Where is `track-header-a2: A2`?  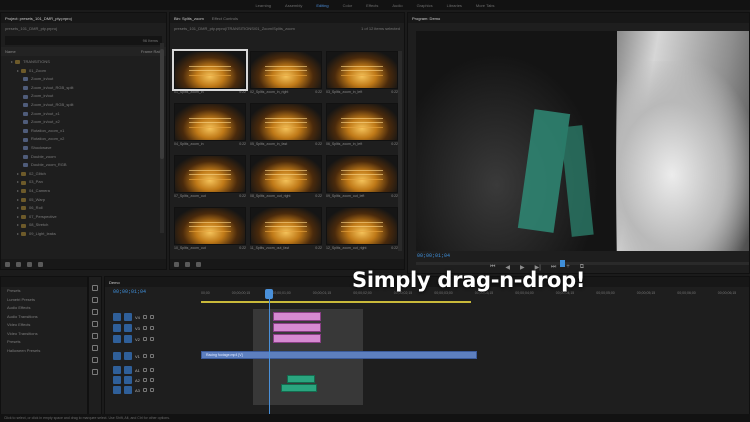
track-header-a2: A2 is located at coordinates (157, 380).